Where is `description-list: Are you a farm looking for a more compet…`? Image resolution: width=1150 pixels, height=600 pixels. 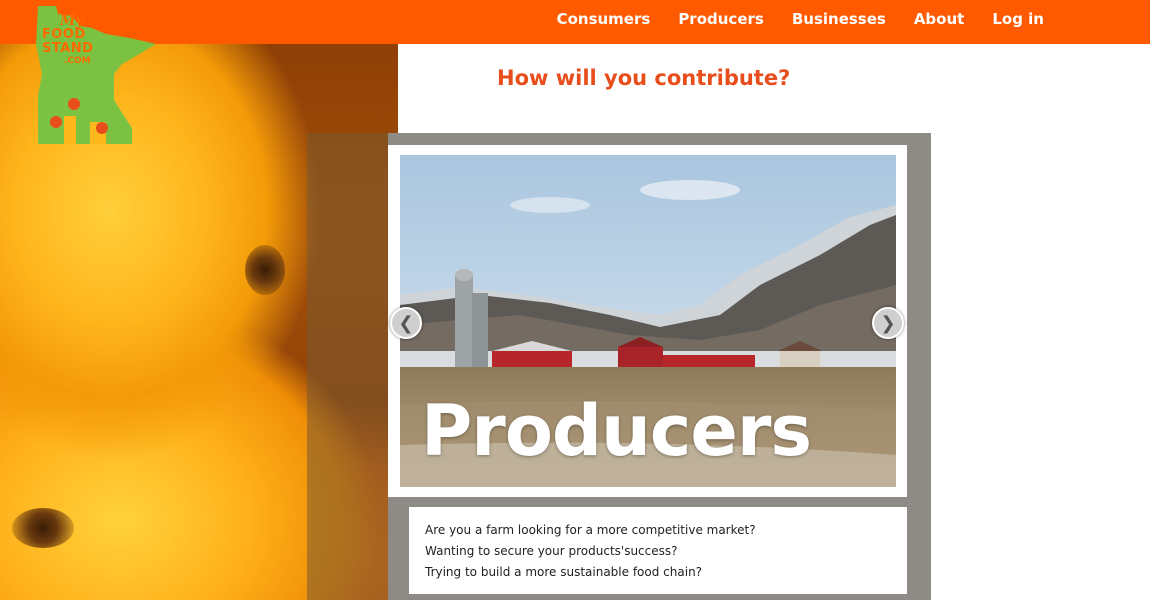
description-list: Are you a farm looking for a more compet… is located at coordinates (590, 551).